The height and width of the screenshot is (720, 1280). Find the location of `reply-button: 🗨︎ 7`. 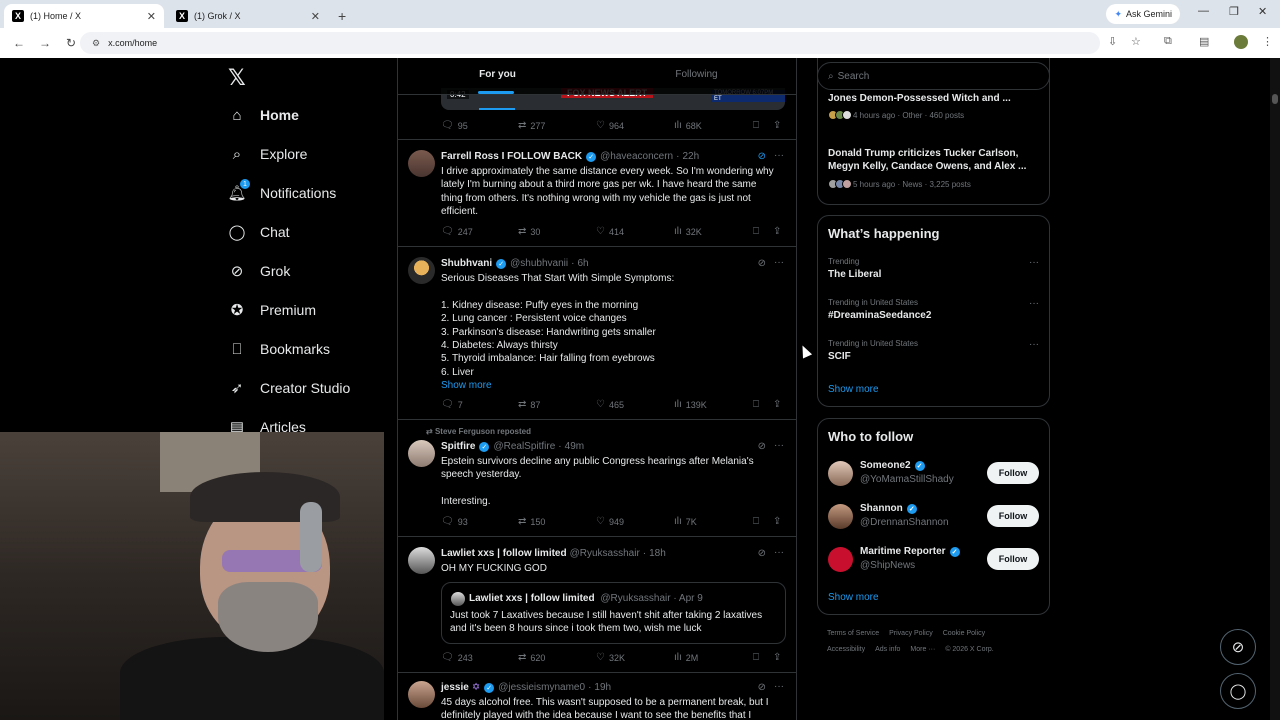

reply-button: 🗨︎ 7 is located at coordinates (452, 404).